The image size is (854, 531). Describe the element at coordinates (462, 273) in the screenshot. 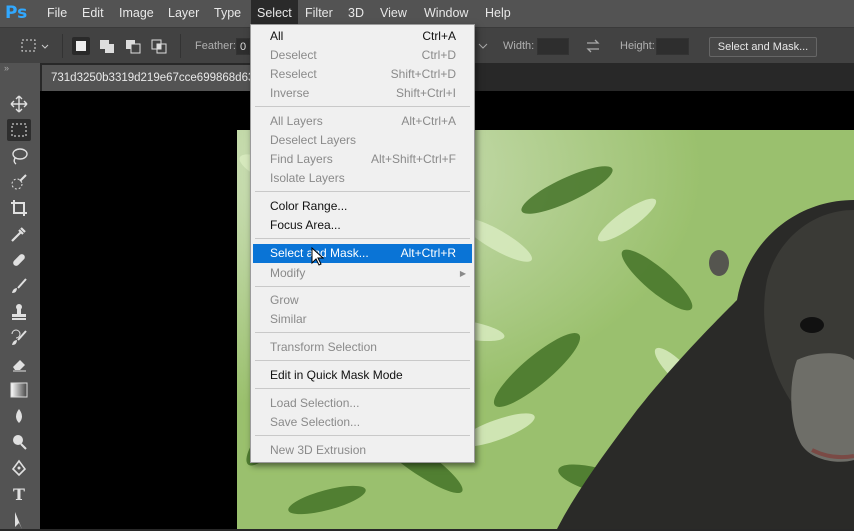

I see `submenu-arrow-icon: ▶` at that location.